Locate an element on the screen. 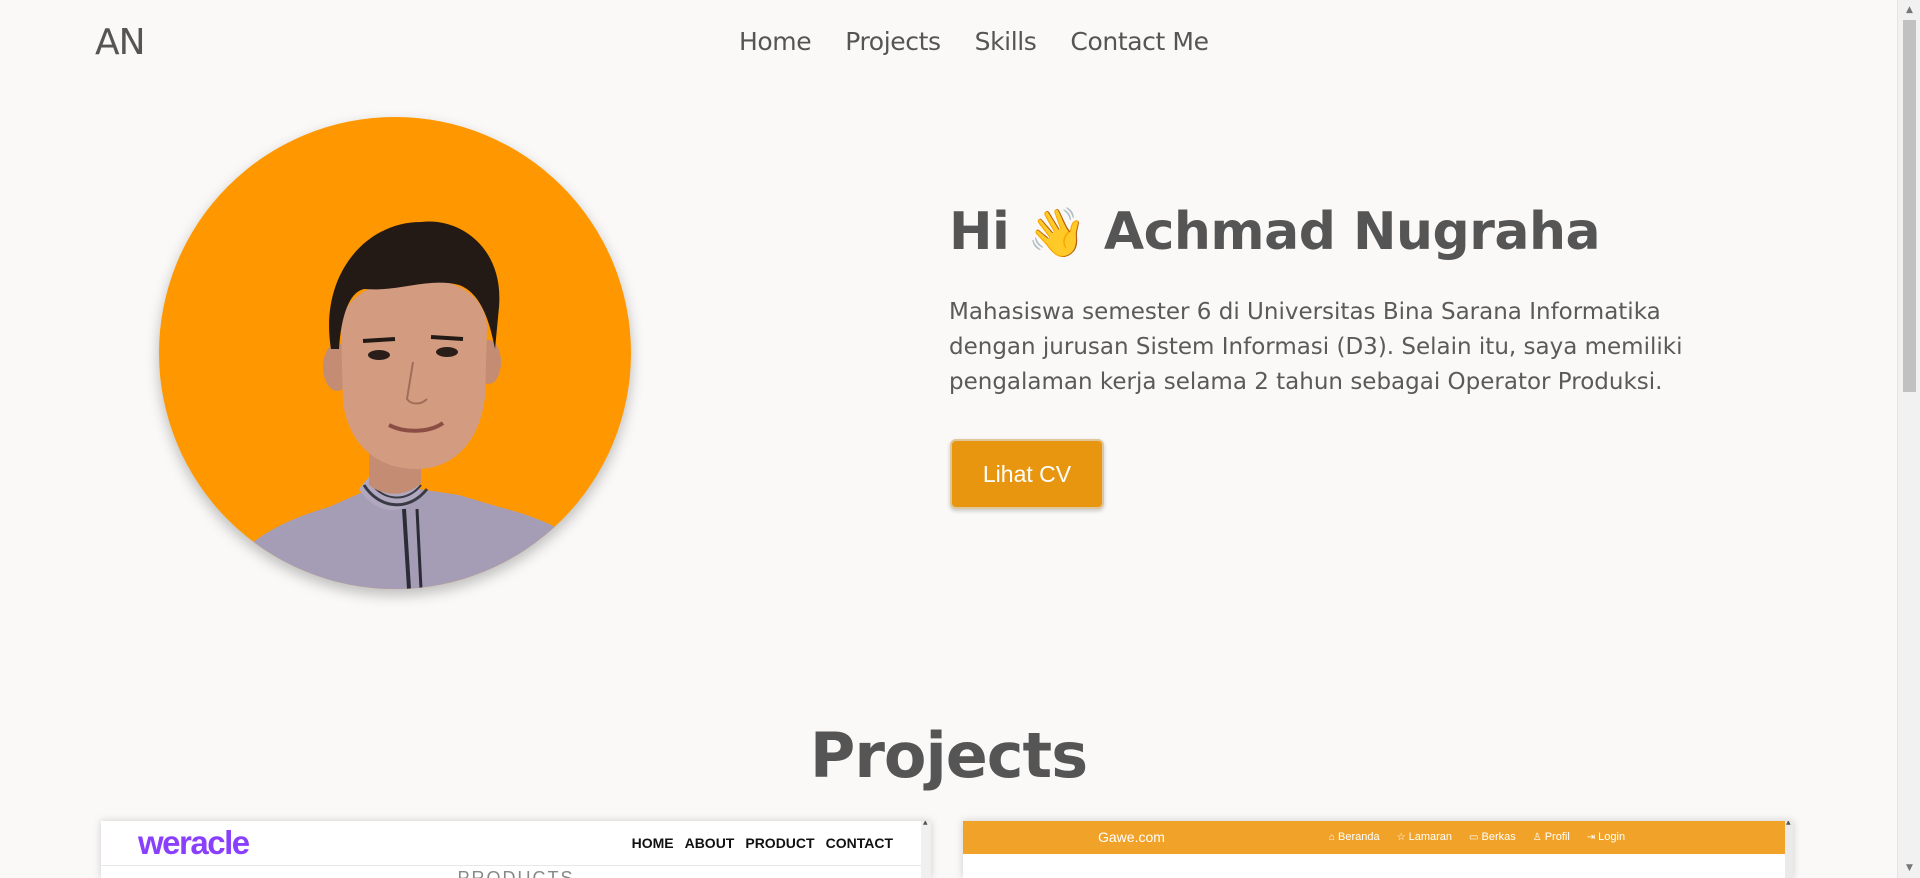 This screenshot has height=878, width=1920. nav-link-contact: Contact Me is located at coordinates (1139, 41).